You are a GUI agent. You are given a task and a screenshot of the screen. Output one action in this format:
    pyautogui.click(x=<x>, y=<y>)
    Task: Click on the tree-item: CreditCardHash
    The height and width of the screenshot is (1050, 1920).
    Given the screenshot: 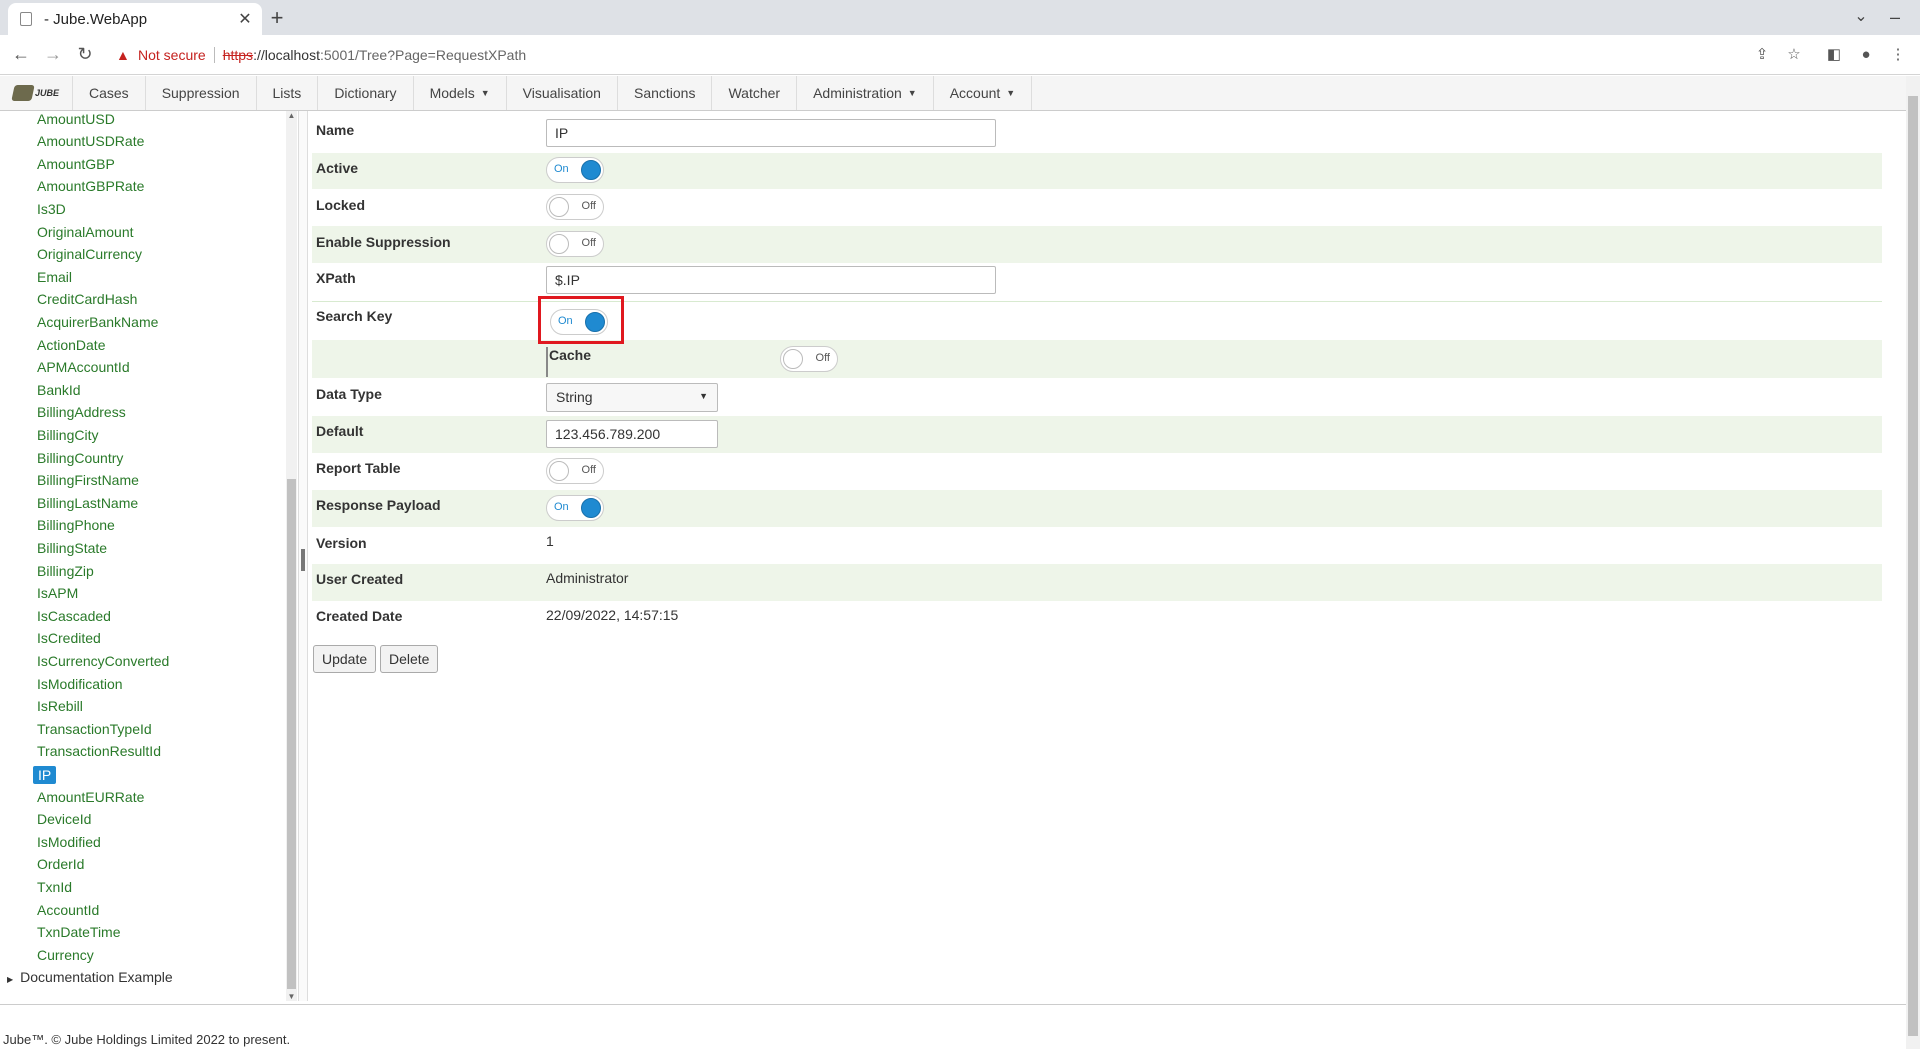 What is the action you would take?
    pyautogui.click(x=87, y=299)
    